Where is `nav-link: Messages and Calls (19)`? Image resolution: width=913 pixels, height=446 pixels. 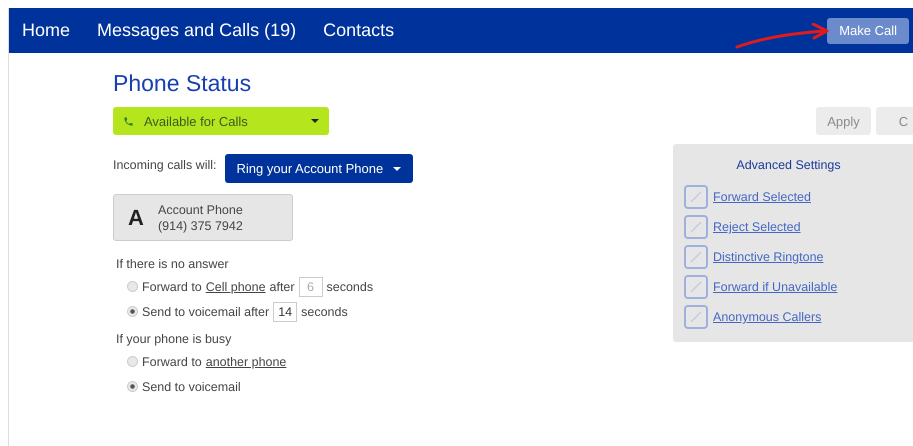
nav-link: Messages and Calls (19) is located at coordinates (196, 30).